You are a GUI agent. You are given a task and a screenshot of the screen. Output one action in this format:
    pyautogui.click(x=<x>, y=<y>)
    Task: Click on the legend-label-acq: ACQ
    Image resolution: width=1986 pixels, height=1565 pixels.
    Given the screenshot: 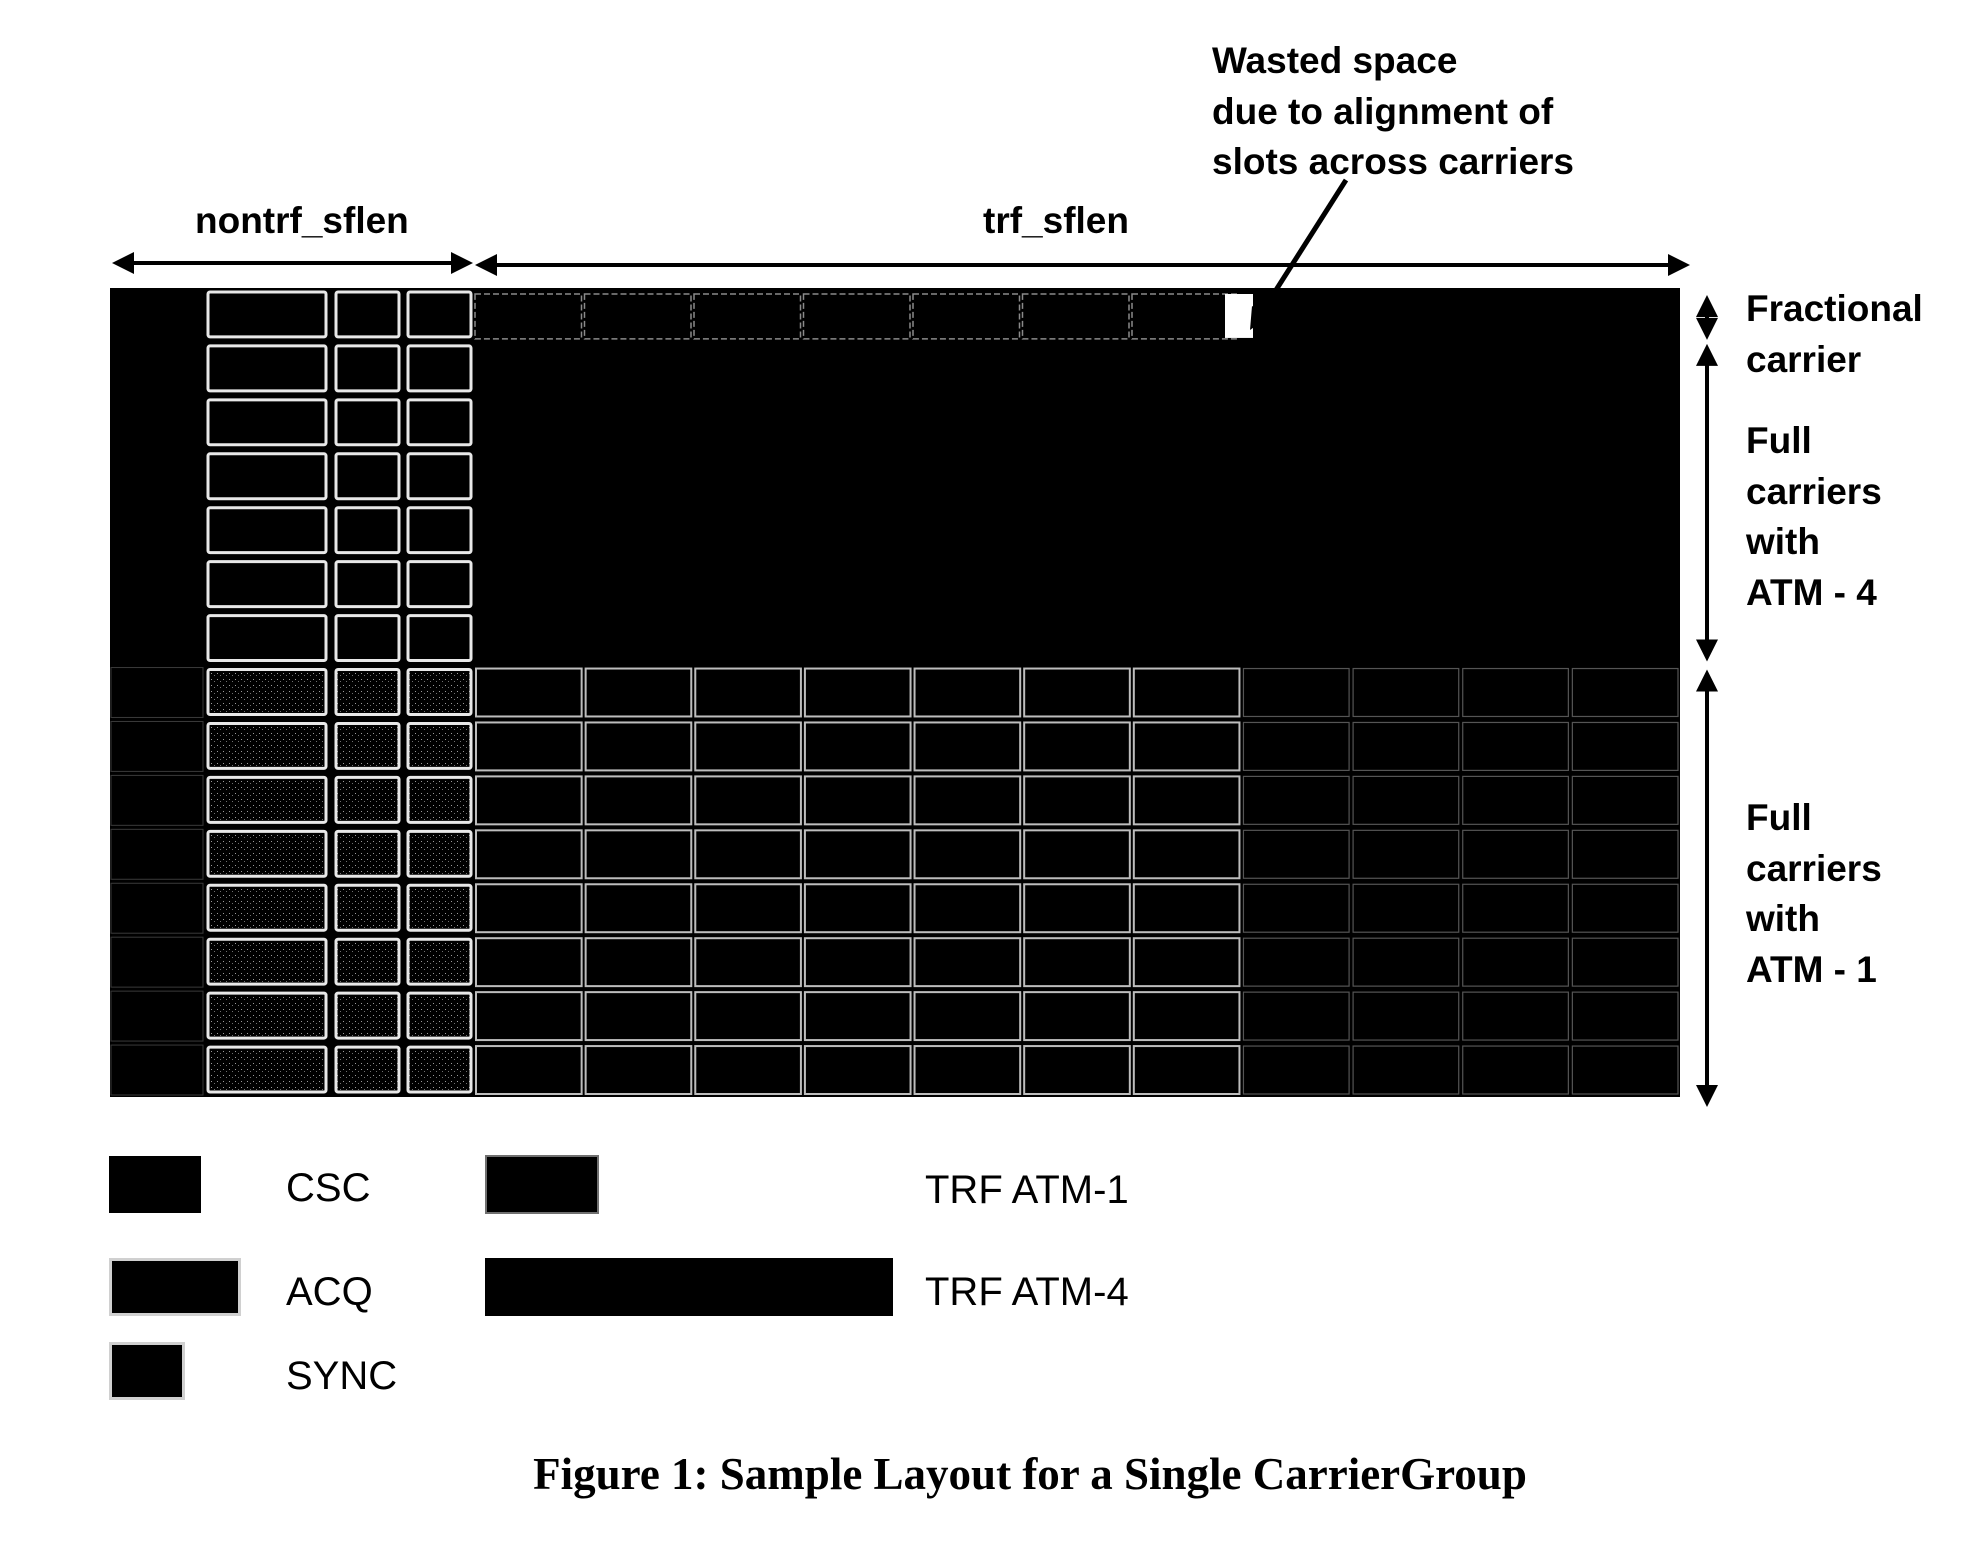 What is the action you would take?
    pyautogui.click(x=329, y=1292)
    